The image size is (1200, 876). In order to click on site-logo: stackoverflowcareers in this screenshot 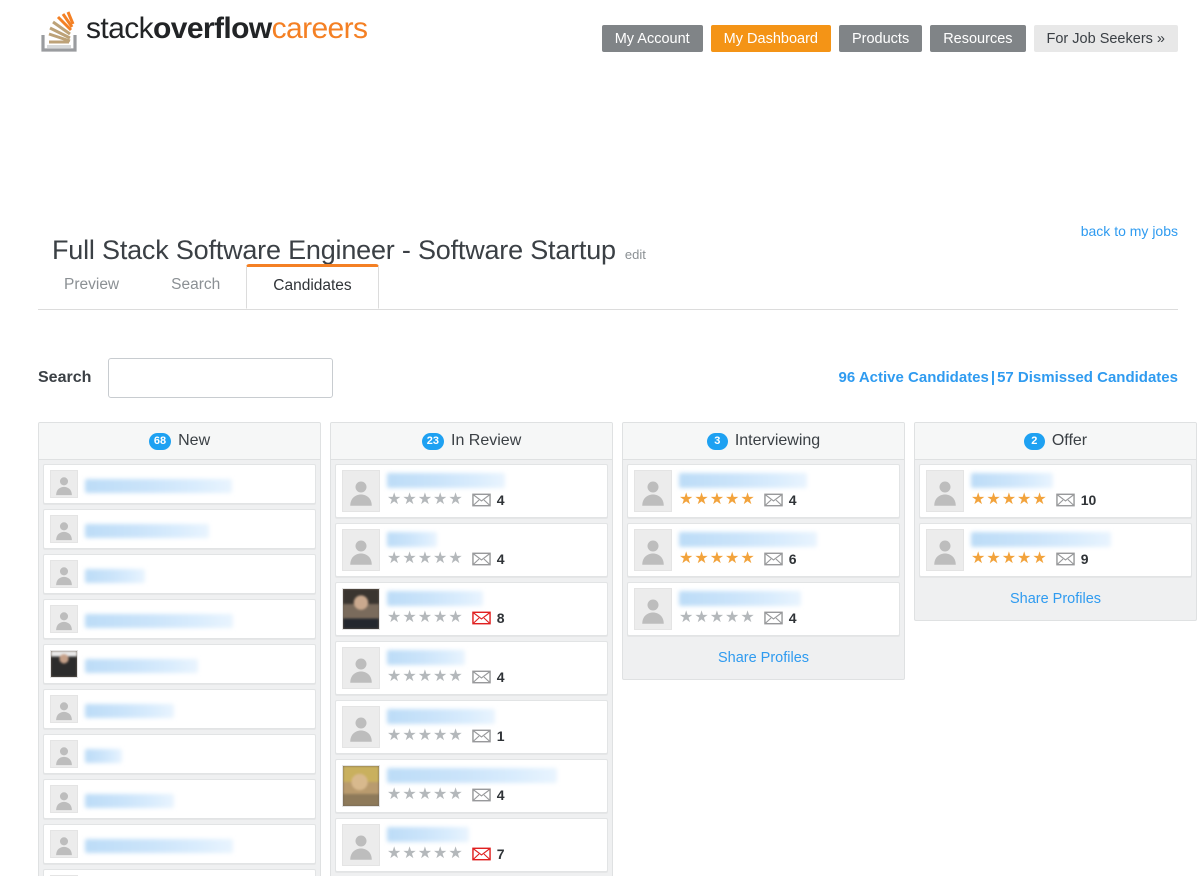, I will do `click(203, 30)`.